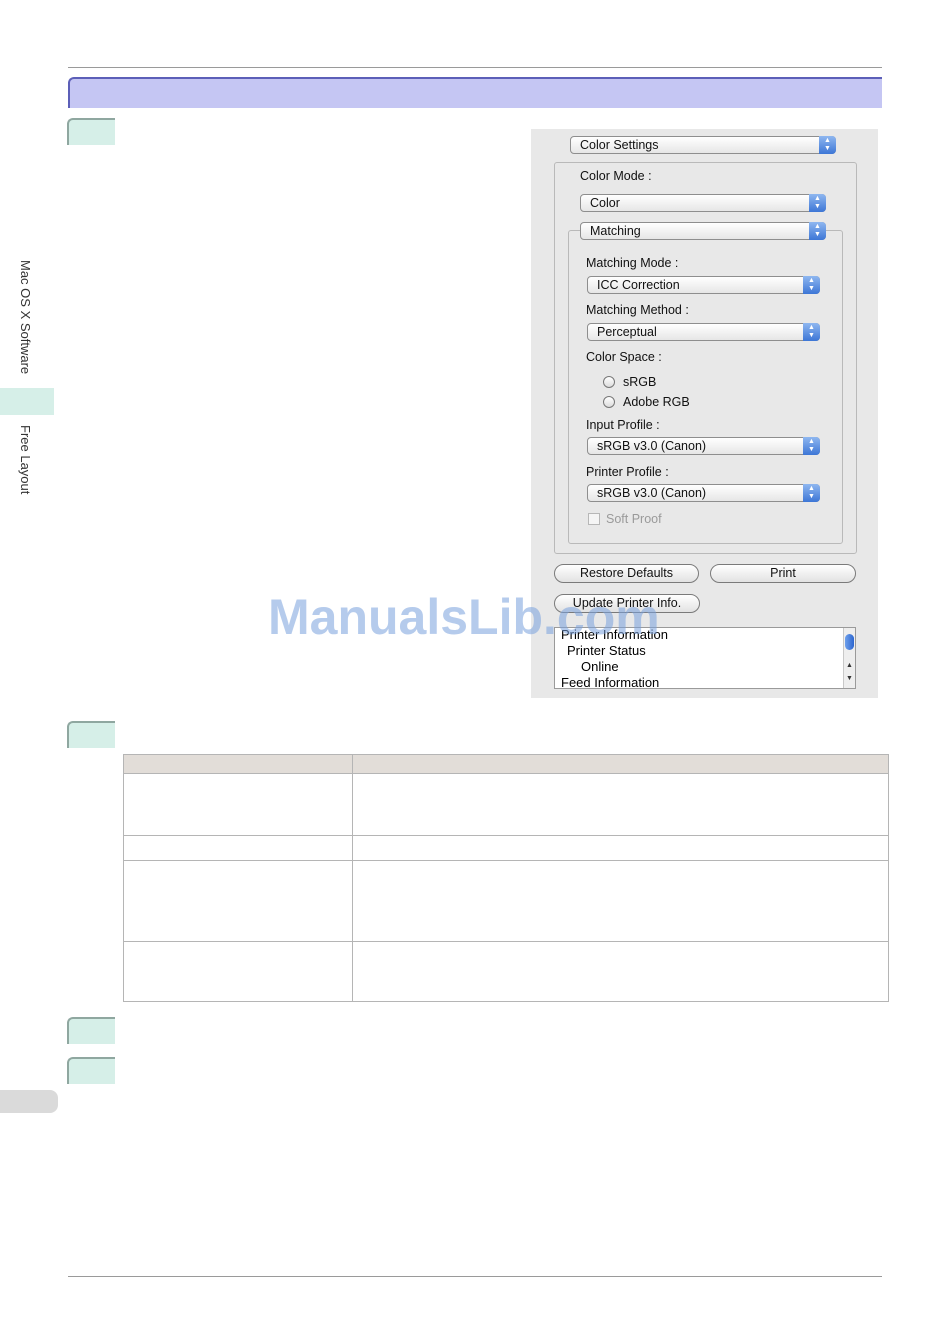  Describe the element at coordinates (475, 92) in the screenshot. I see `section-header-bar` at that location.